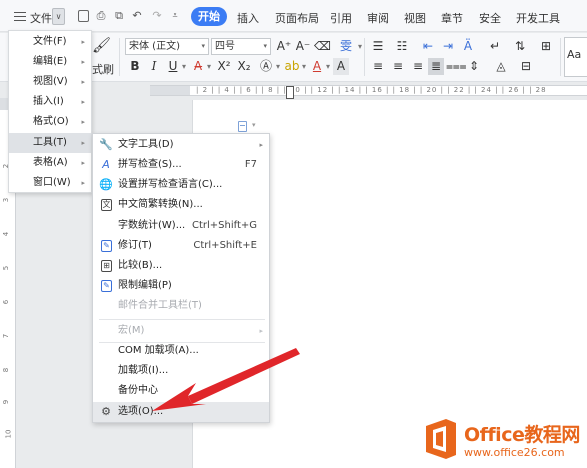  Describe the element at coordinates (20, 16) in the screenshot. I see `hamburger-menu-icon` at that location.